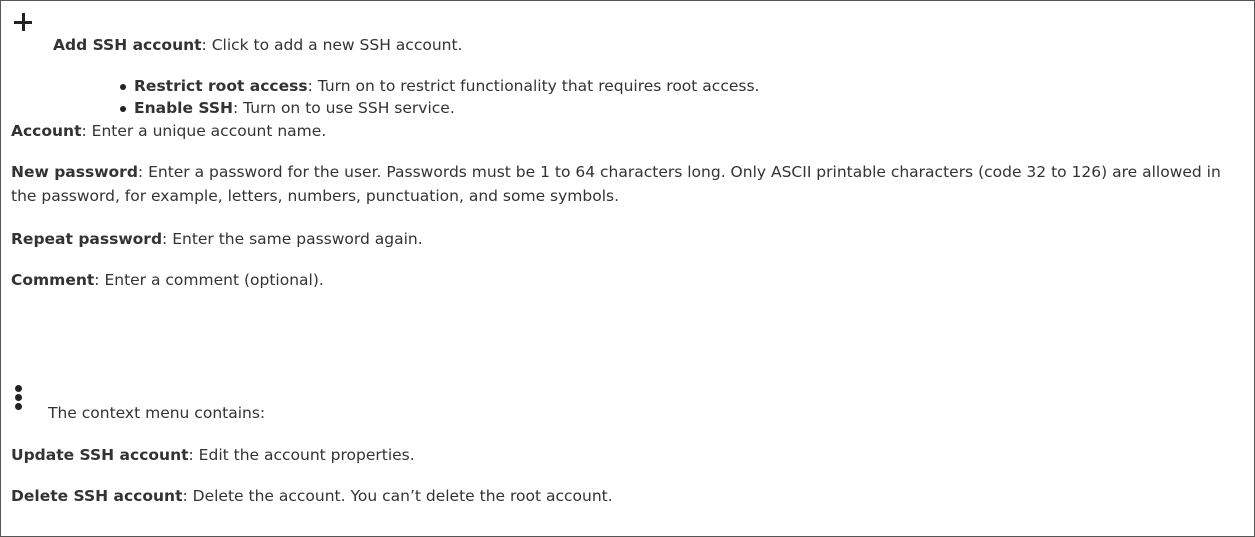 This screenshot has height=537, width=1255. Describe the element at coordinates (157, 413) in the screenshot. I see `context-menu-intro: The context menu contains:` at that location.